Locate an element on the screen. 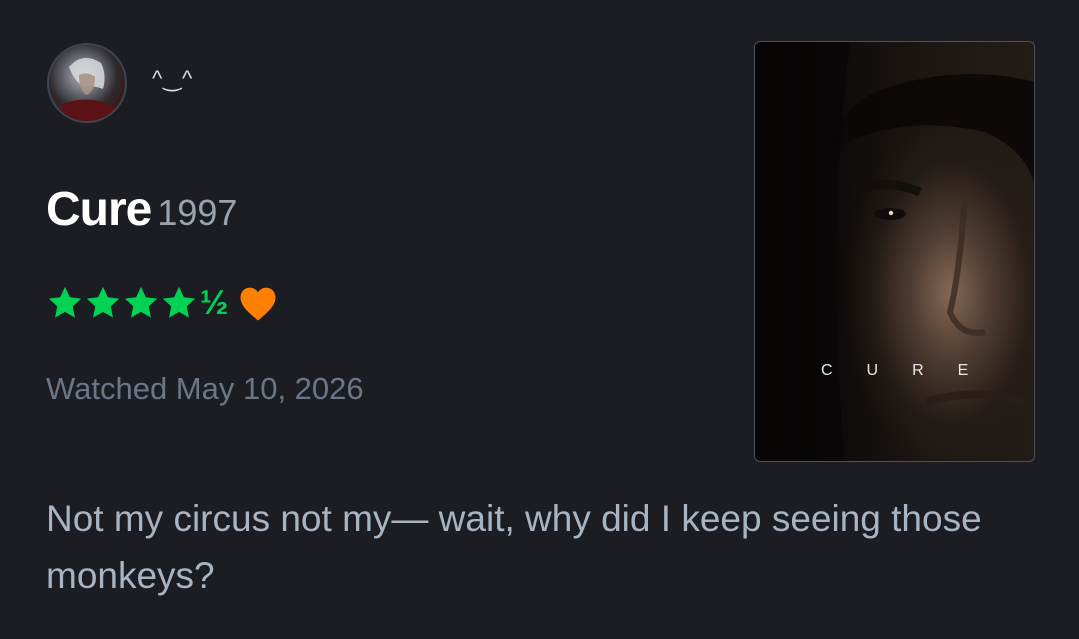 This screenshot has height=639, width=1079. heart-icon is located at coordinates (258, 304).